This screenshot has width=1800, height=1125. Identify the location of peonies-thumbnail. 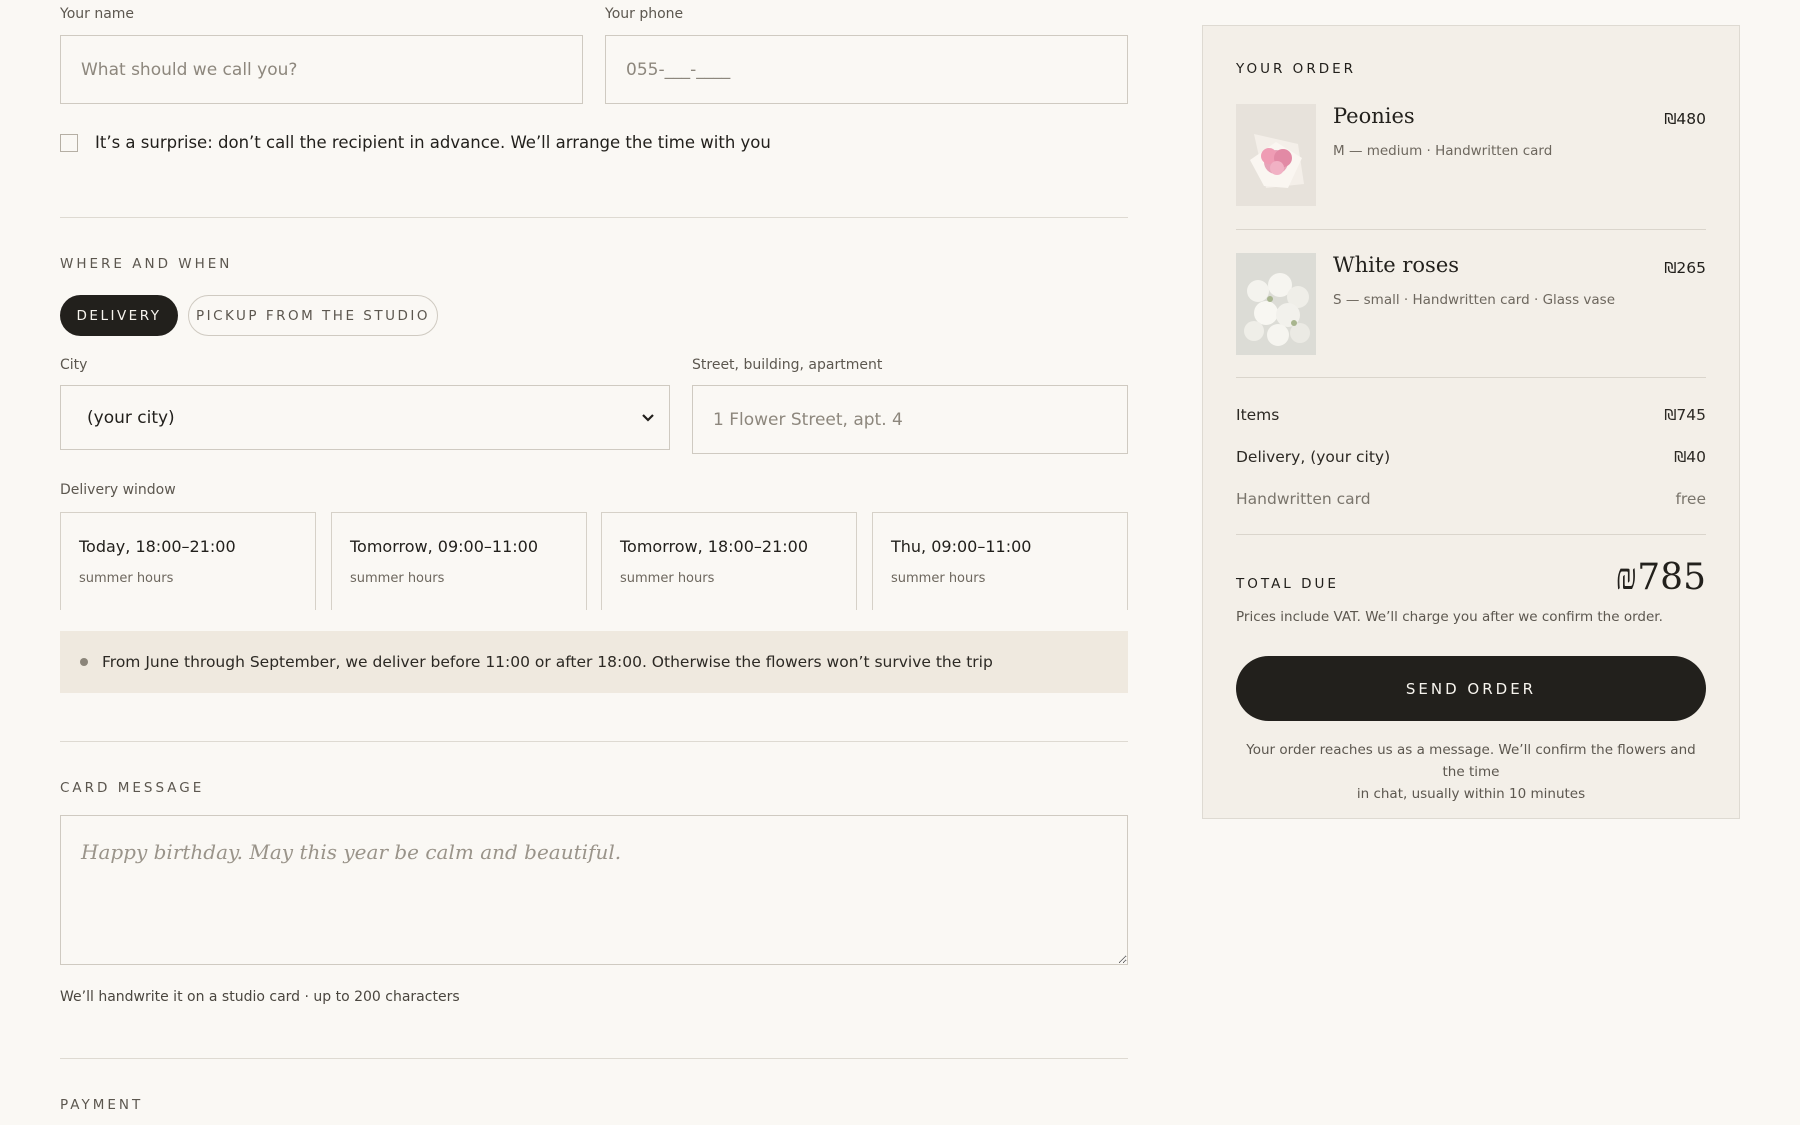
(1276, 155).